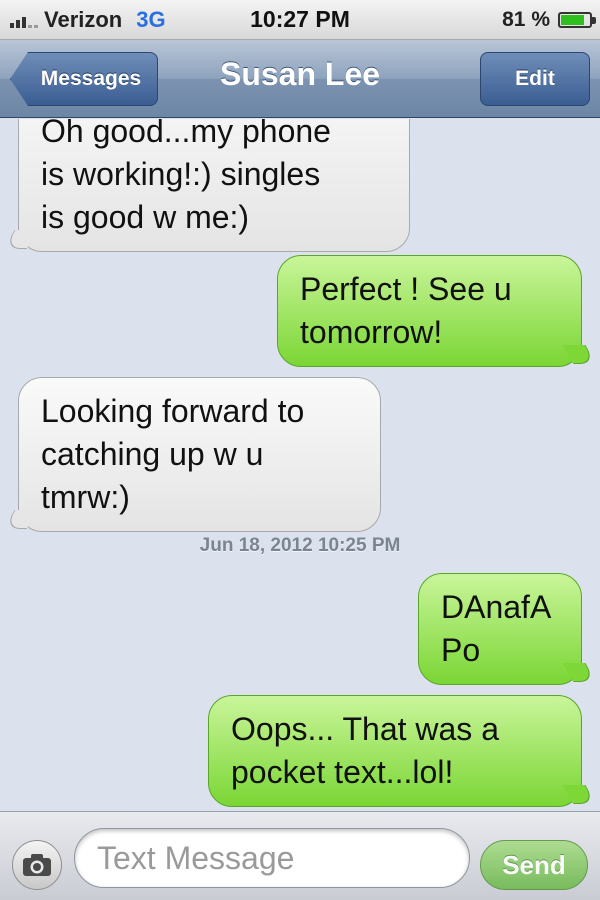 The height and width of the screenshot is (900, 600). Describe the element at coordinates (526, 19) in the screenshot. I see `battery-percent: 81 %` at that location.